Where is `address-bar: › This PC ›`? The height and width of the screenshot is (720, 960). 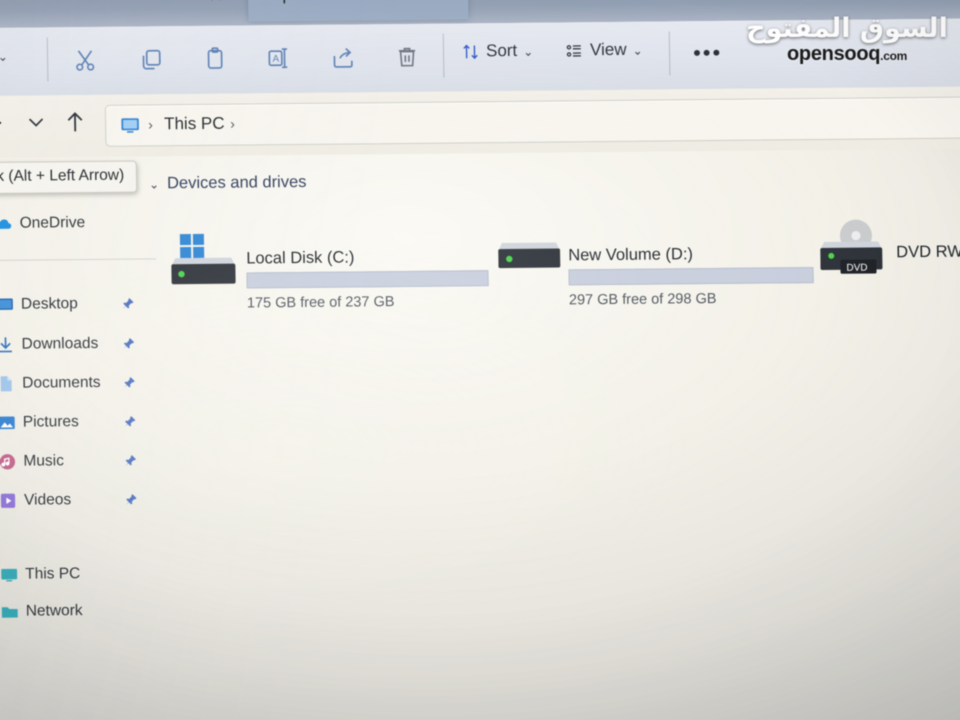 address-bar: › This PC › is located at coordinates (532, 121).